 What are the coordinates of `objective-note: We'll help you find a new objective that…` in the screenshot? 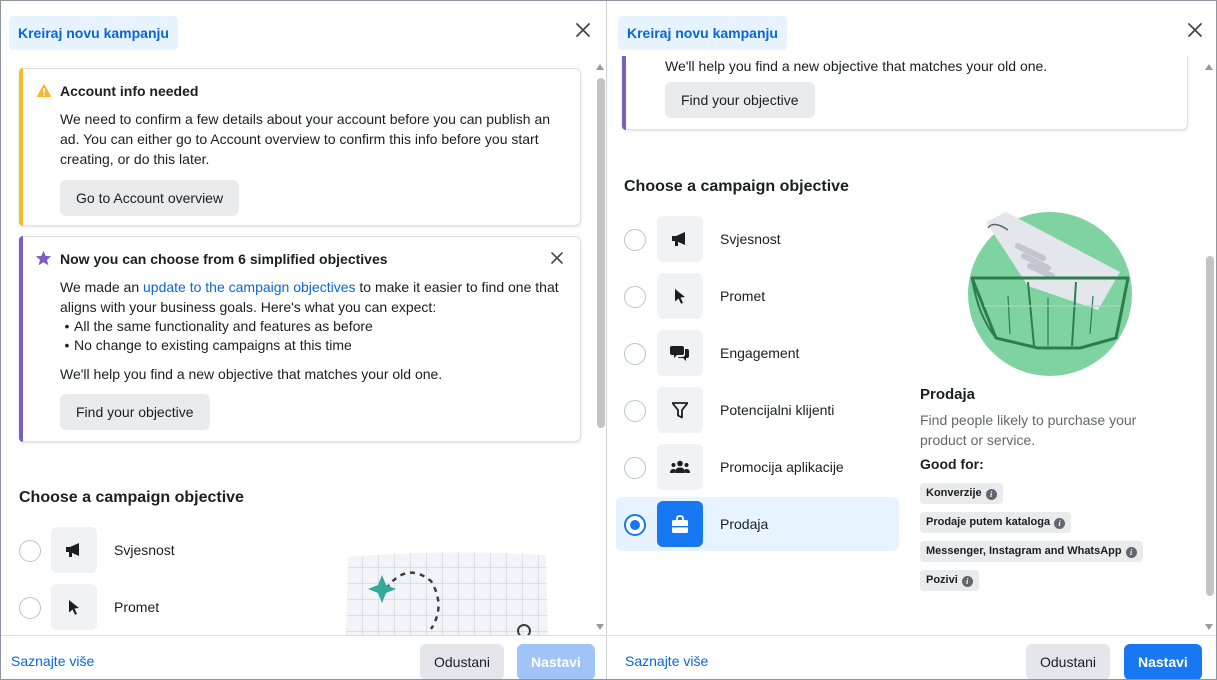 It's located at (251, 374).